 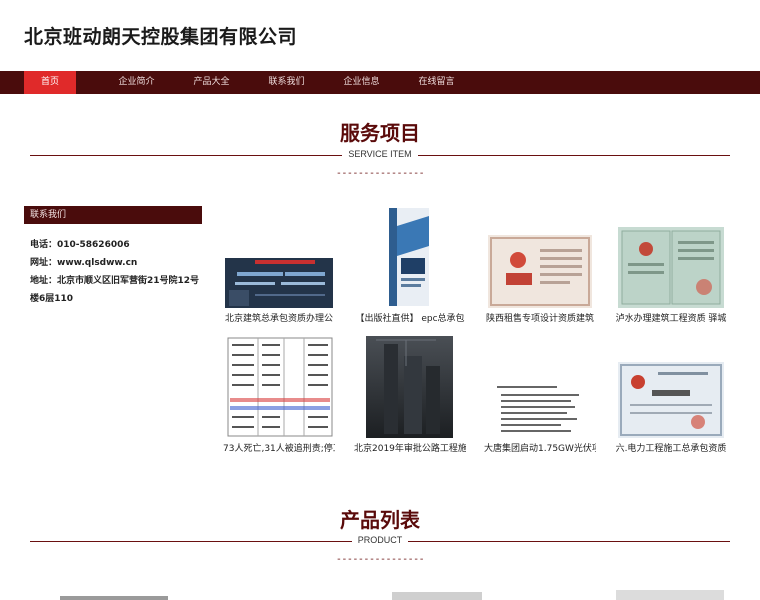 I want to click on nav-item-products: 产品大全, so click(x=211, y=82).